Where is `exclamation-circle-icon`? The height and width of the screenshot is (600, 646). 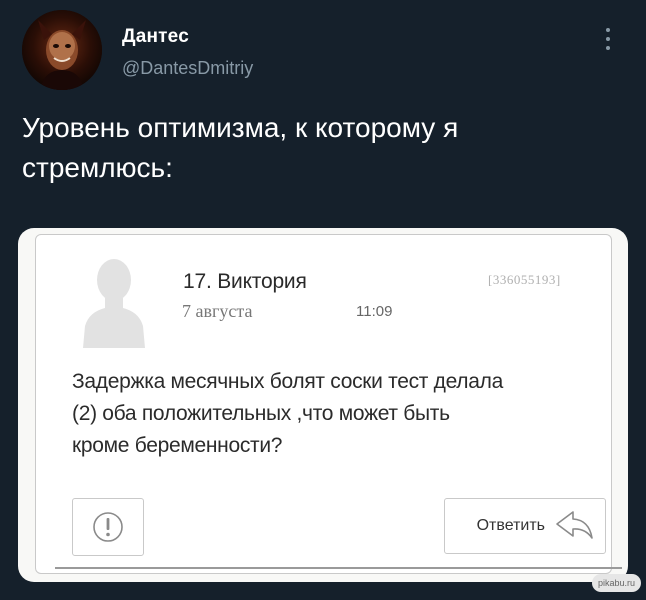 exclamation-circle-icon is located at coordinates (108, 527).